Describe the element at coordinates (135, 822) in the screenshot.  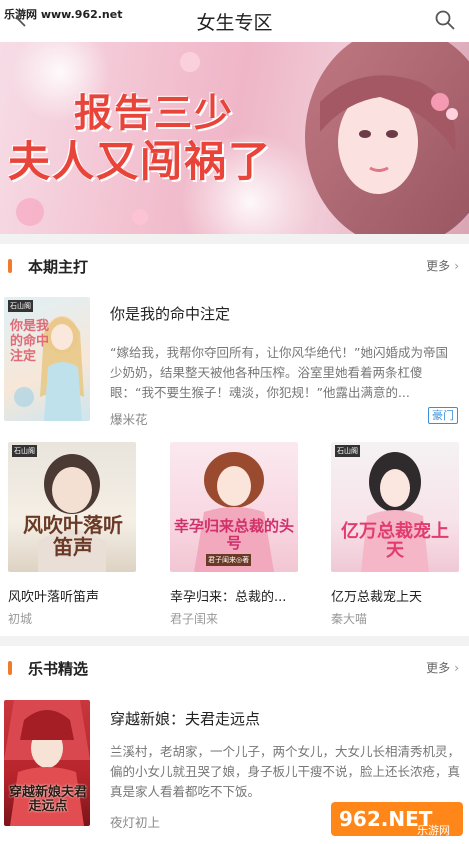
I see `book-author: 夜灯初上` at that location.